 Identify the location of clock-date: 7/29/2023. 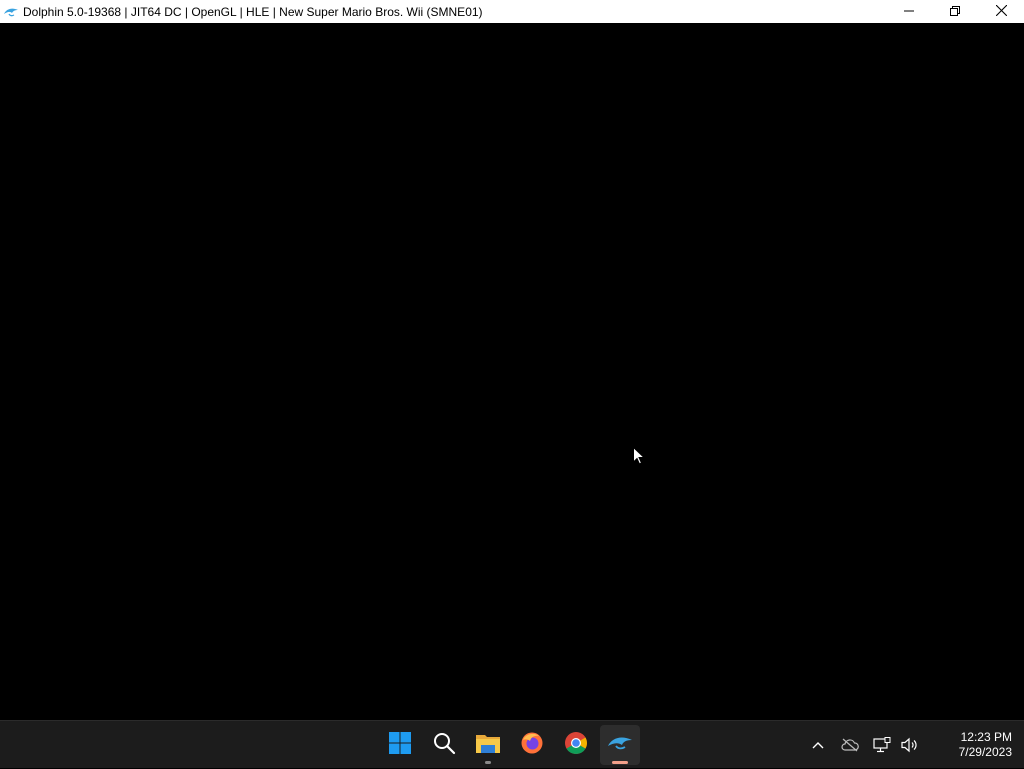
(985, 752).